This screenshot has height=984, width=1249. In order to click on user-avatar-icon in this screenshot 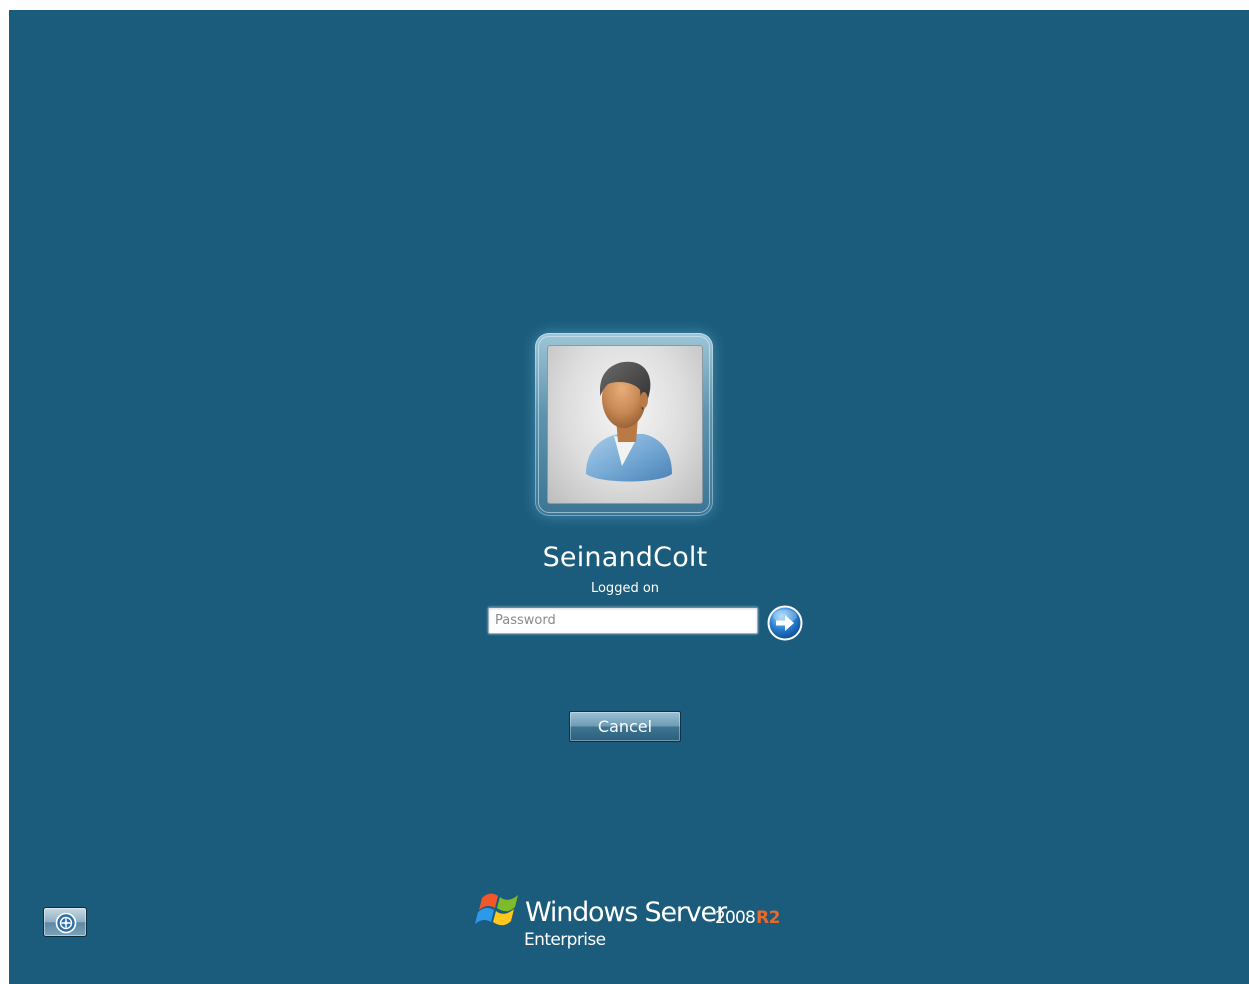, I will do `click(629, 421)`.